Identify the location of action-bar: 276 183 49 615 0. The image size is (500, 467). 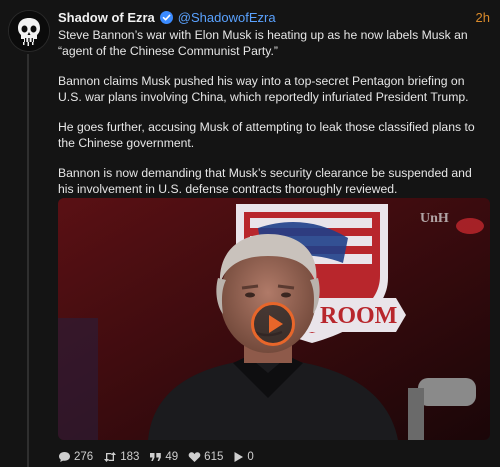
(161, 457).